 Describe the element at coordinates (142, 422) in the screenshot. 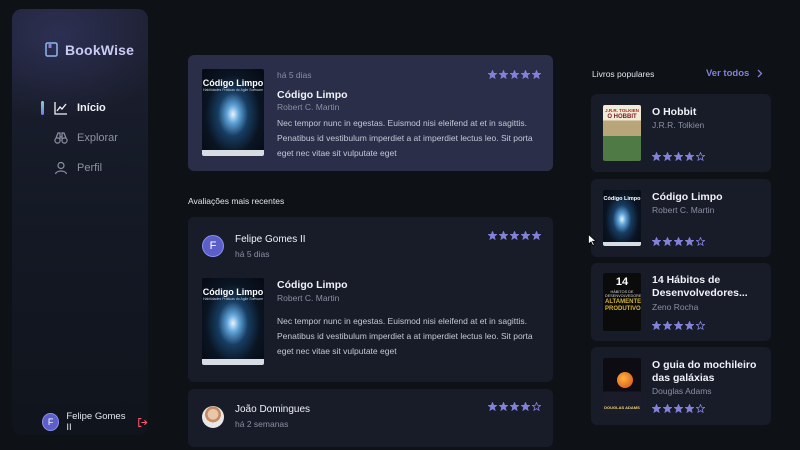

I see `logout-icon` at that location.